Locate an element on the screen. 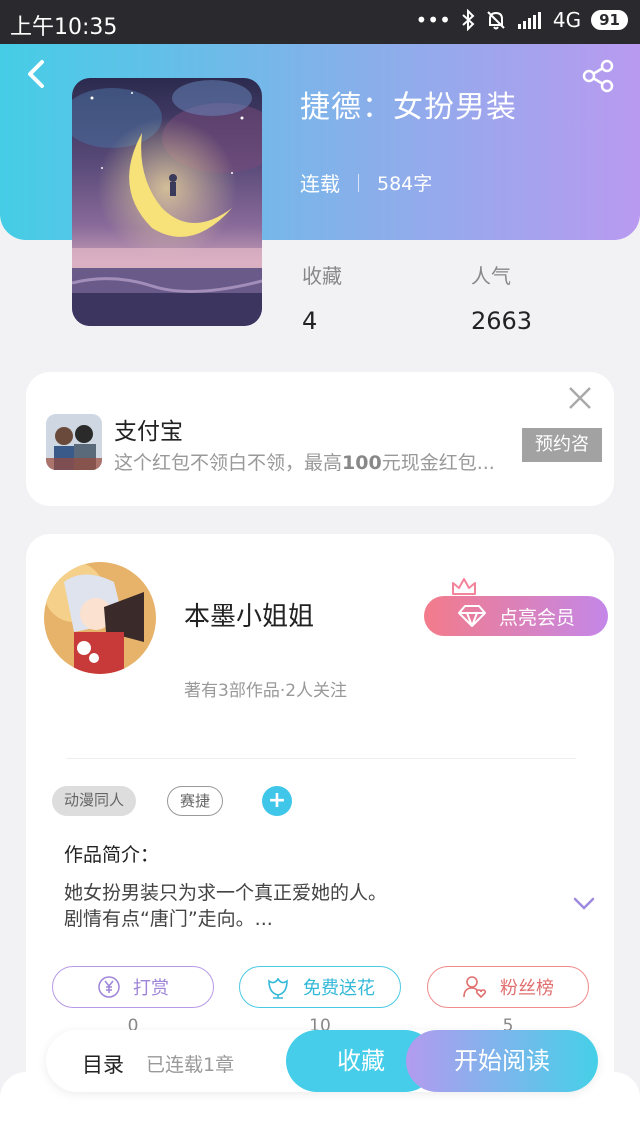 The width and height of the screenshot is (640, 1138). battery-icon: 91 is located at coordinates (609, 20).